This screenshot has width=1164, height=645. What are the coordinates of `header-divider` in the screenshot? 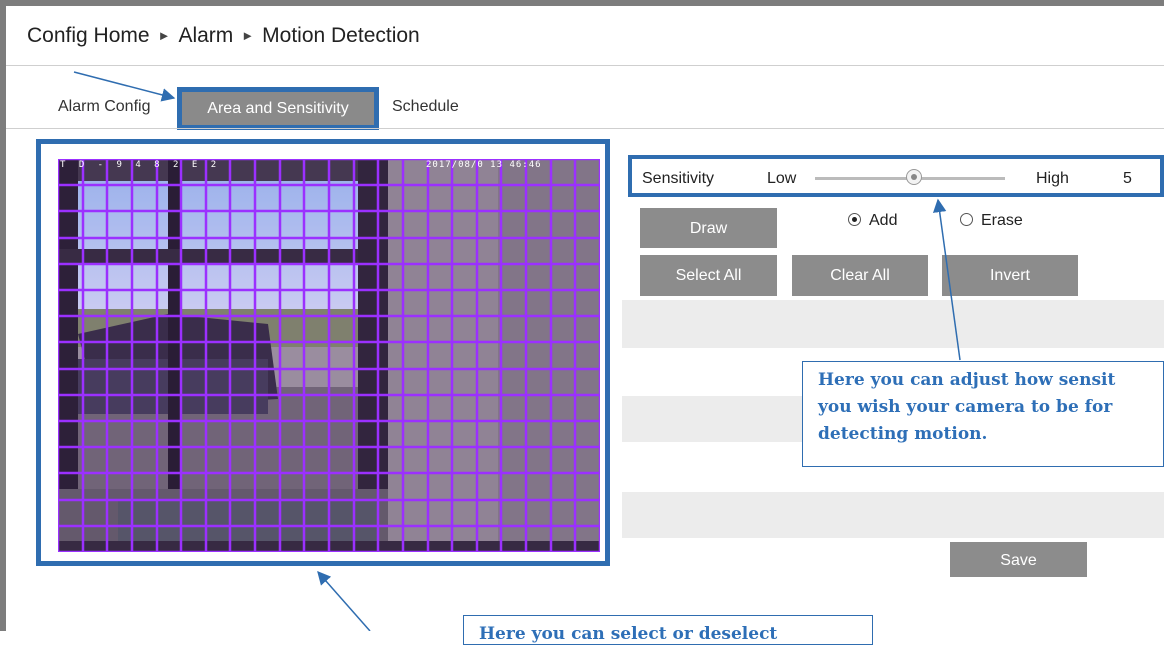 It's located at (585, 65).